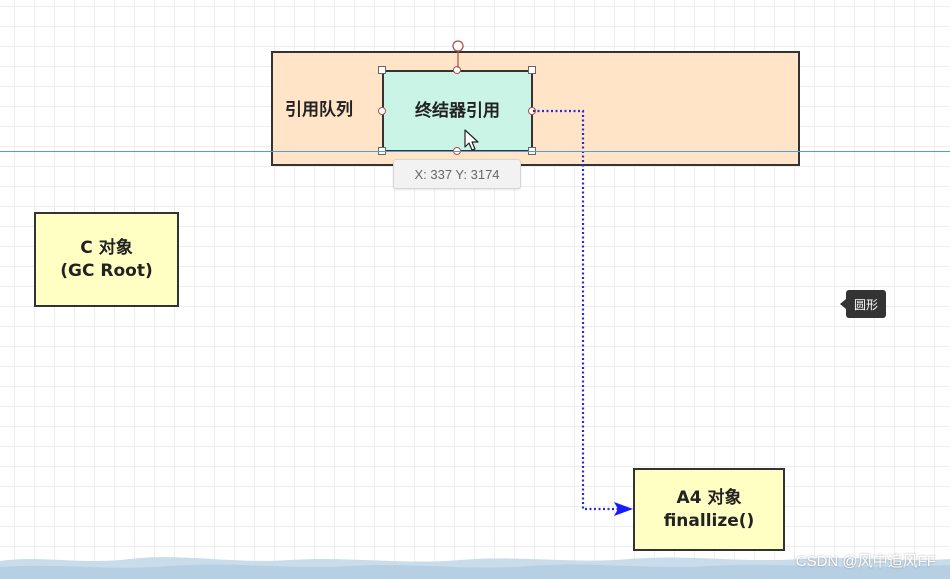 This screenshot has height=579, width=950. What do you see at coordinates (863, 304) in the screenshot?
I see `shape-tooltip: 圆形` at bounding box center [863, 304].